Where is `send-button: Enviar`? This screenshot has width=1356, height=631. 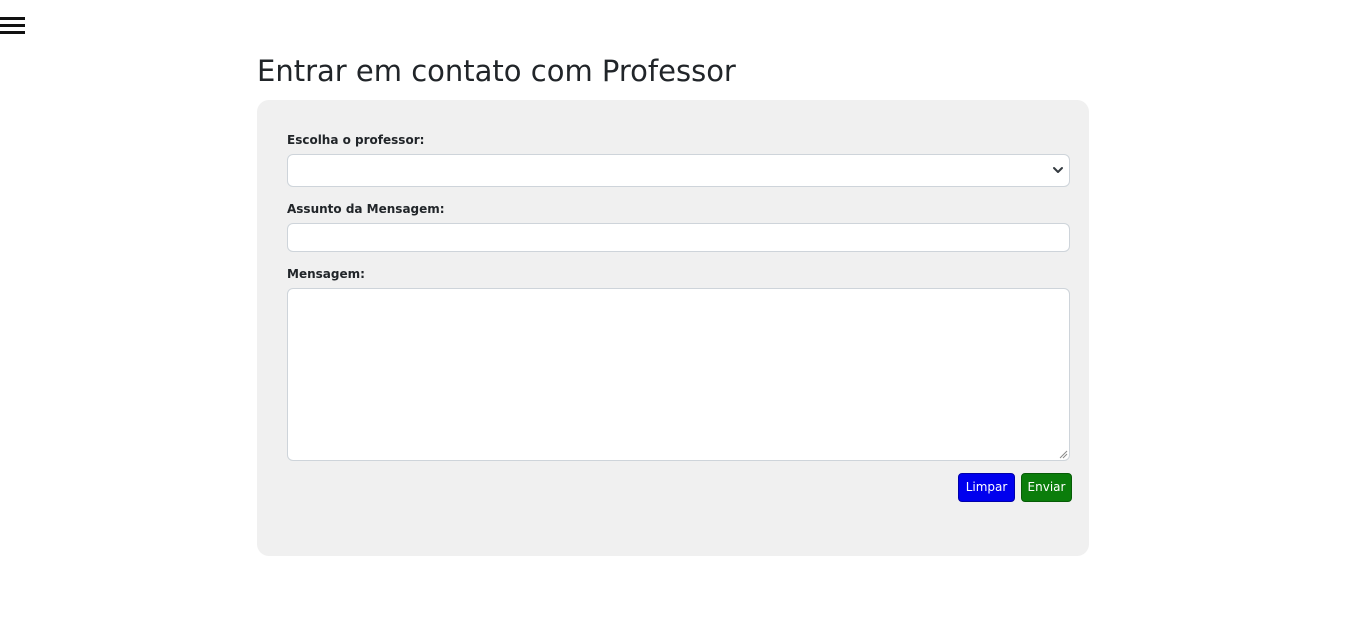
send-button: Enviar is located at coordinates (1046, 487).